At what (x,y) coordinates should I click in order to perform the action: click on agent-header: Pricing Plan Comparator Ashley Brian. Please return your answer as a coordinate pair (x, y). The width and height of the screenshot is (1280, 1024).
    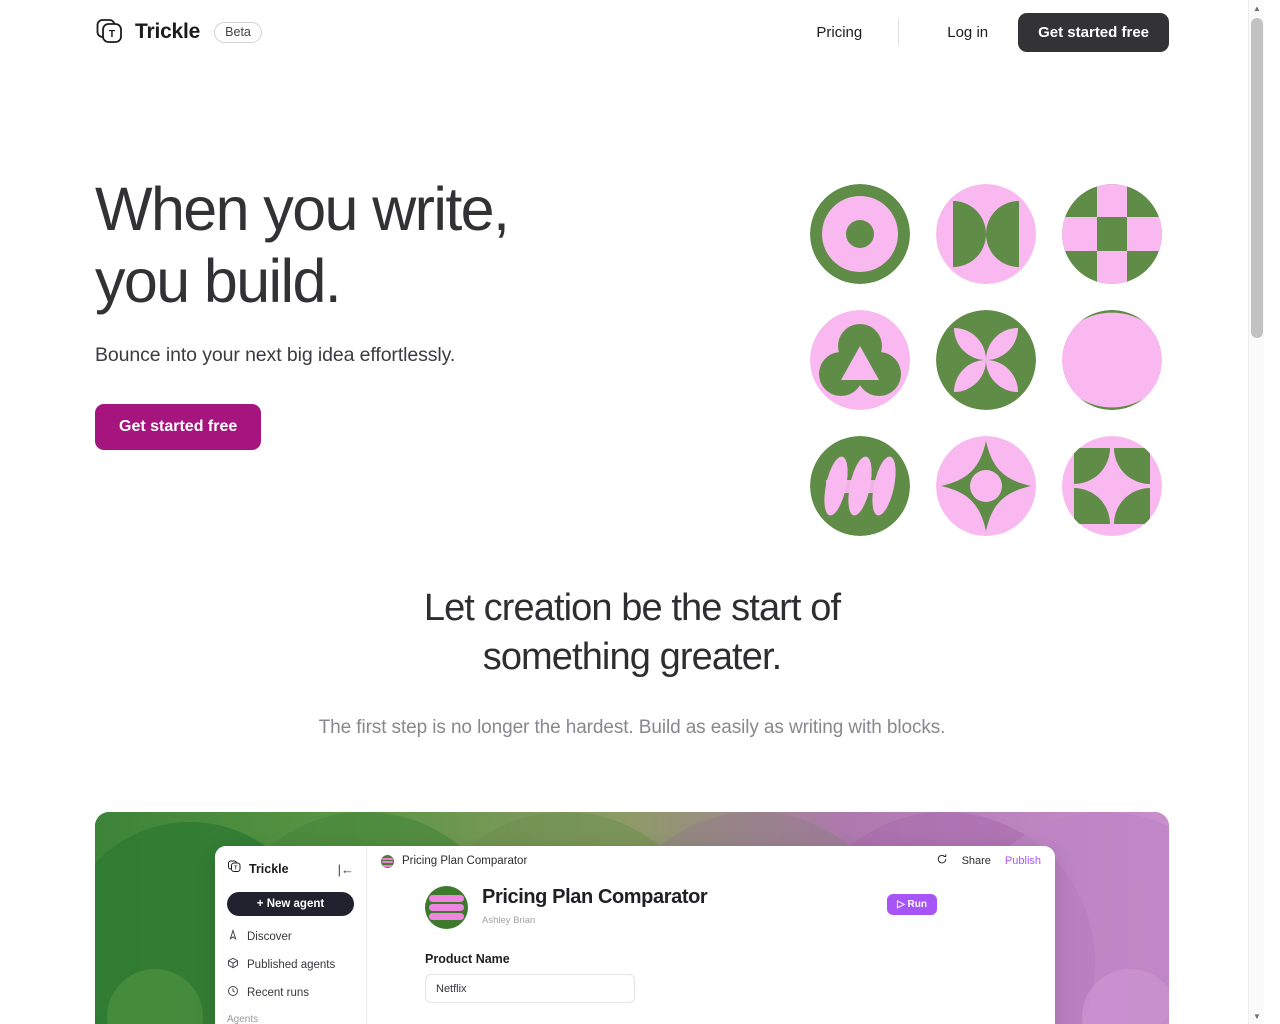
    Looking at the image, I should click on (740, 907).